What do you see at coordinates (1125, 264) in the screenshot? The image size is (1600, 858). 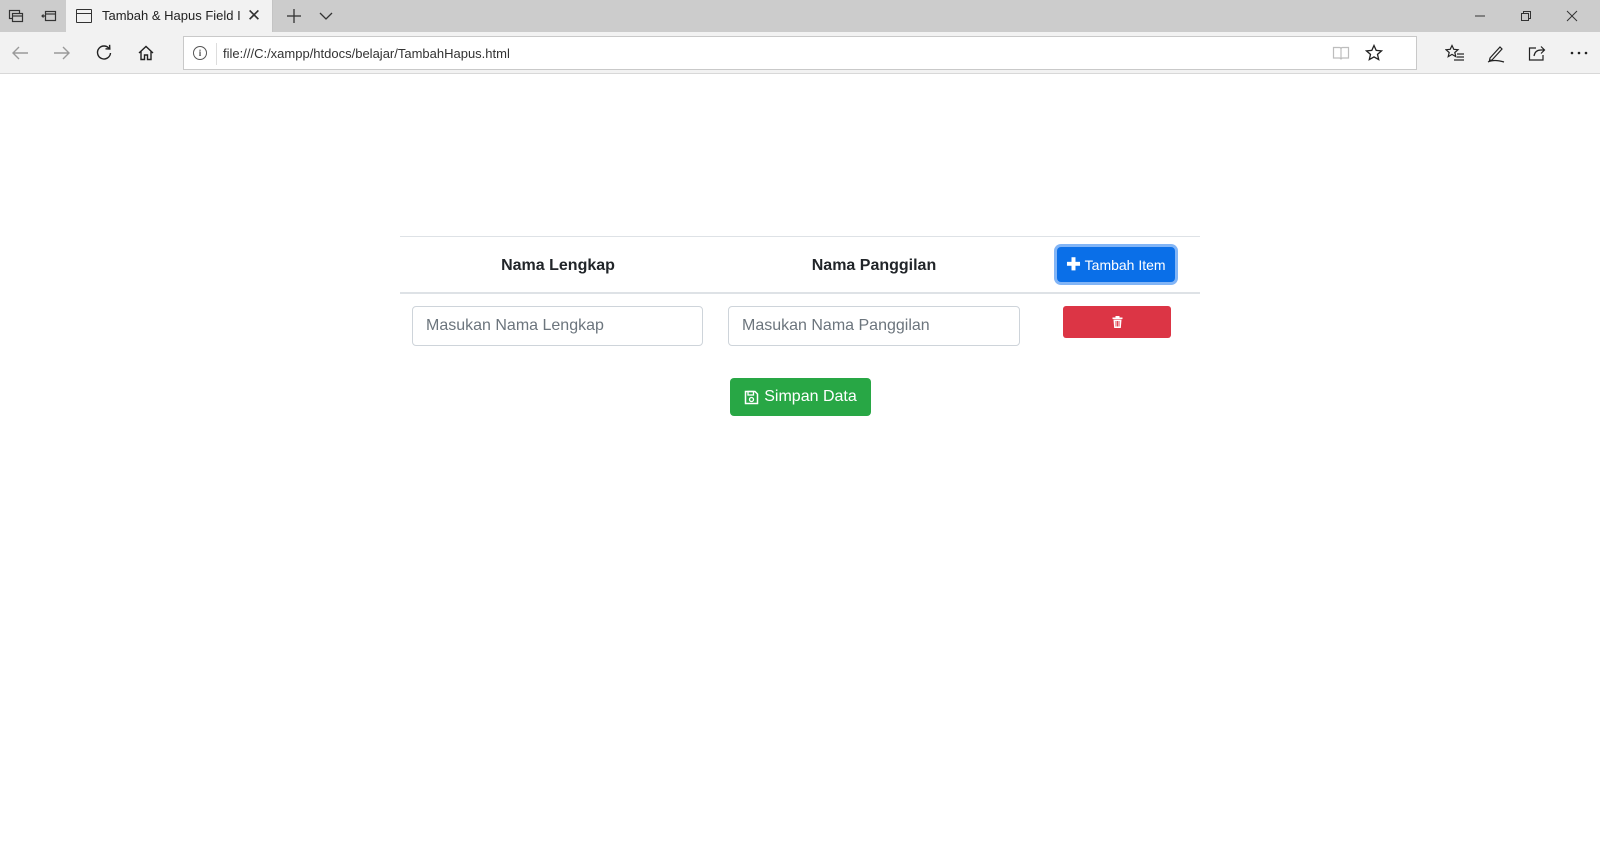 I see `add-item-label: Tambah Item` at bounding box center [1125, 264].